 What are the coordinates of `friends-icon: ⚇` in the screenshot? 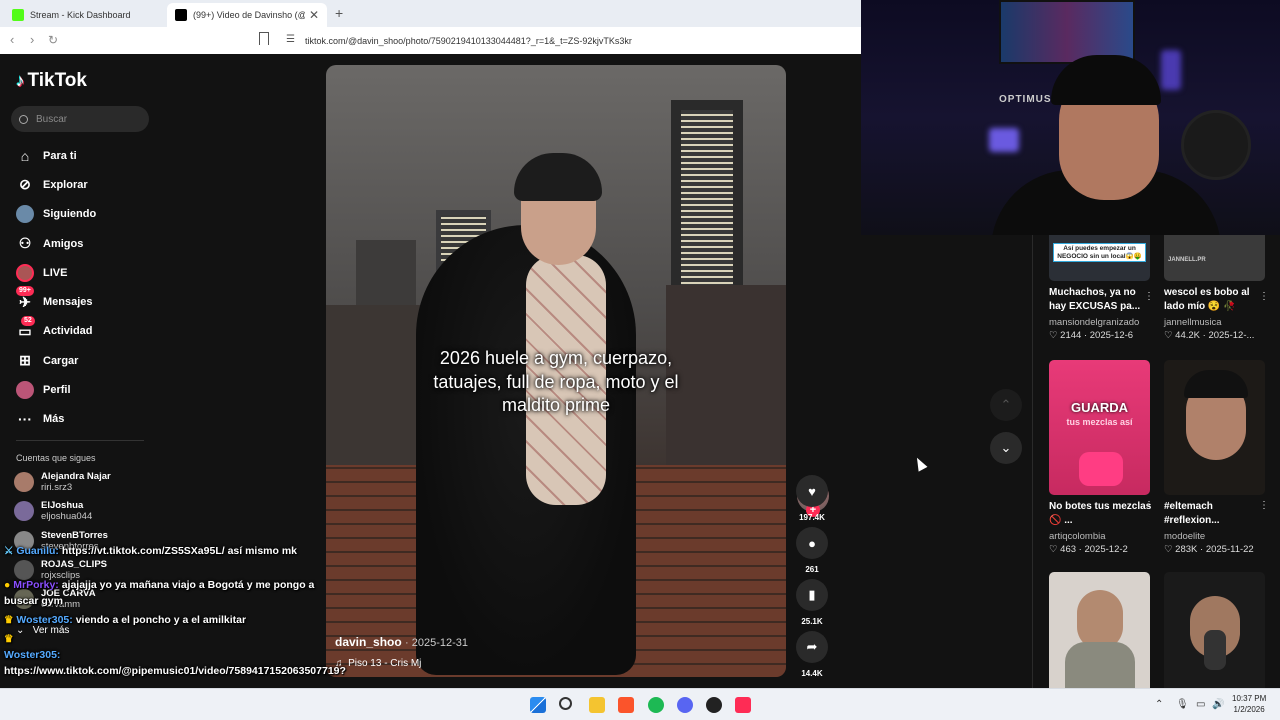 It's located at (25, 243).